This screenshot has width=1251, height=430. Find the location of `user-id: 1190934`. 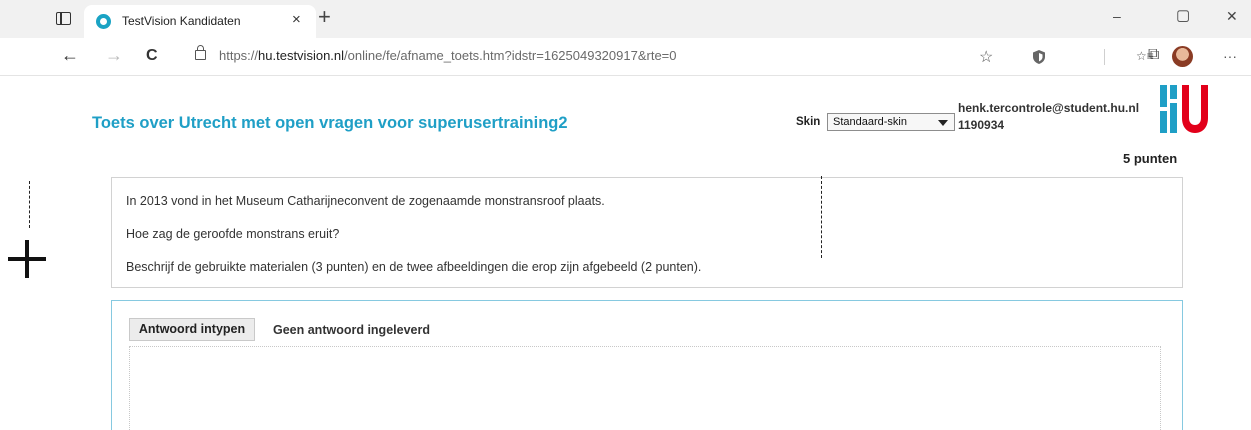

user-id: 1190934 is located at coordinates (981, 125).